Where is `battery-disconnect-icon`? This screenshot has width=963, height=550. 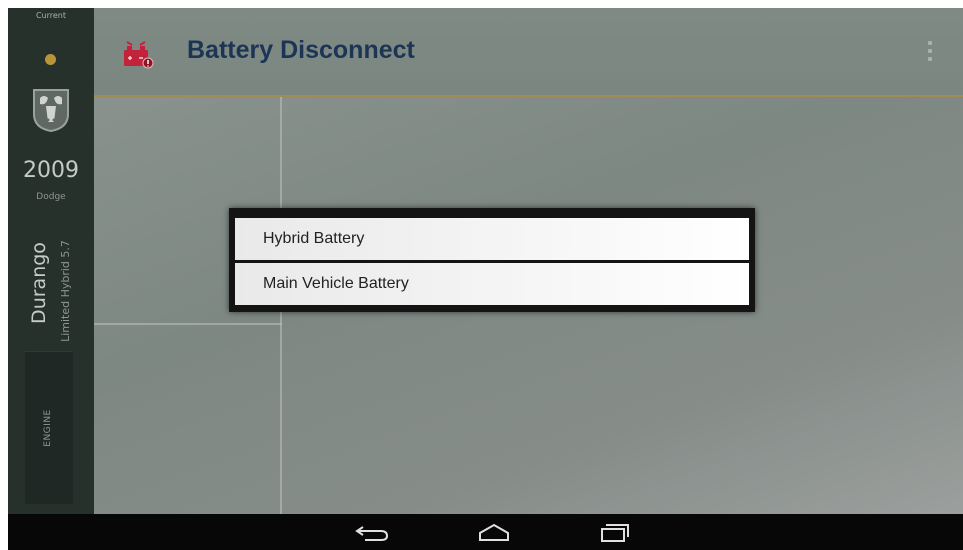 battery-disconnect-icon is located at coordinates (138, 55).